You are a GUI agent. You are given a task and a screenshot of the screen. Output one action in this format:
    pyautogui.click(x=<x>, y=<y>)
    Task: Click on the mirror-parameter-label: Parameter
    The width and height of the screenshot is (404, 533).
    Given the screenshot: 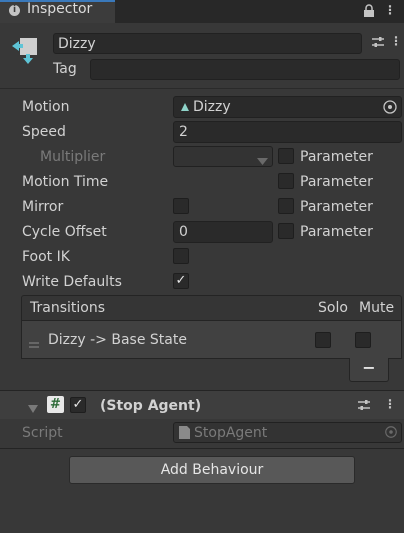 What is the action you would take?
    pyautogui.click(x=336, y=207)
    